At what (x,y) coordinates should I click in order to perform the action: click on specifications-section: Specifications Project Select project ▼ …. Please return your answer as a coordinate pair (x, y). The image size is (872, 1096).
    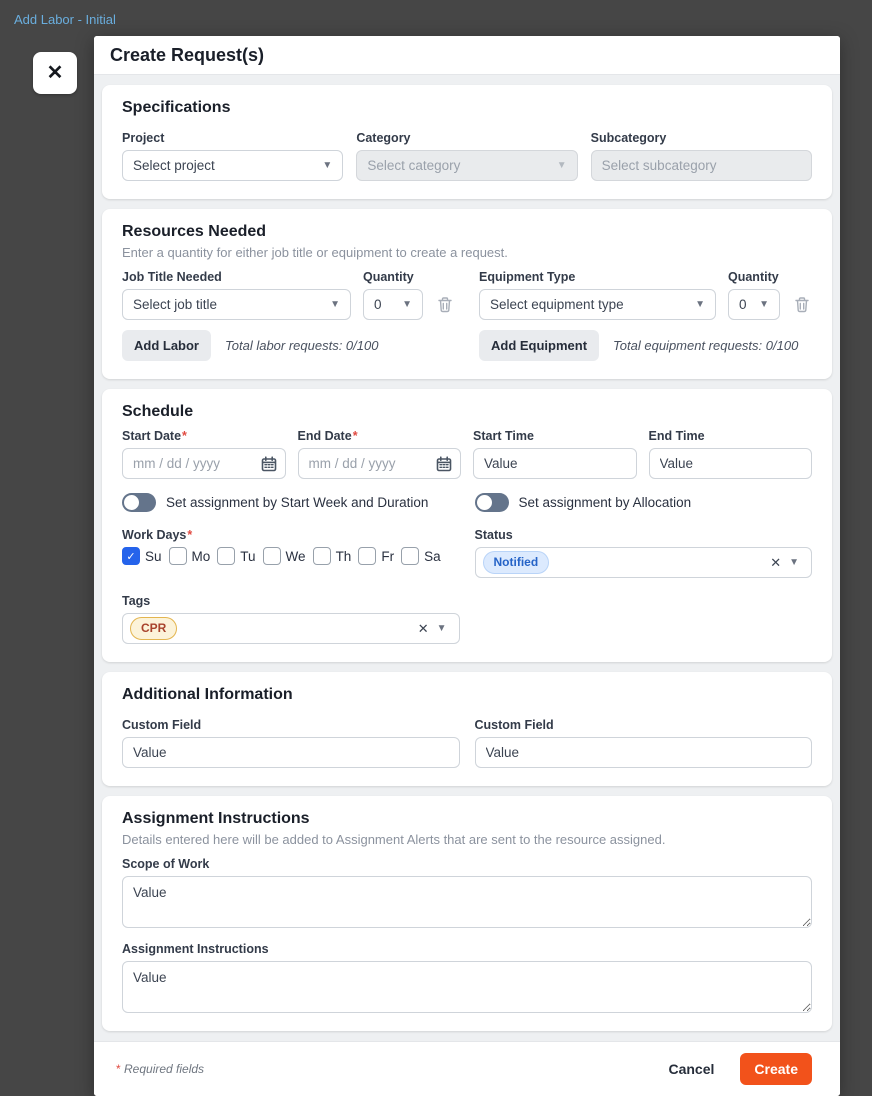
    Looking at the image, I should click on (467, 142).